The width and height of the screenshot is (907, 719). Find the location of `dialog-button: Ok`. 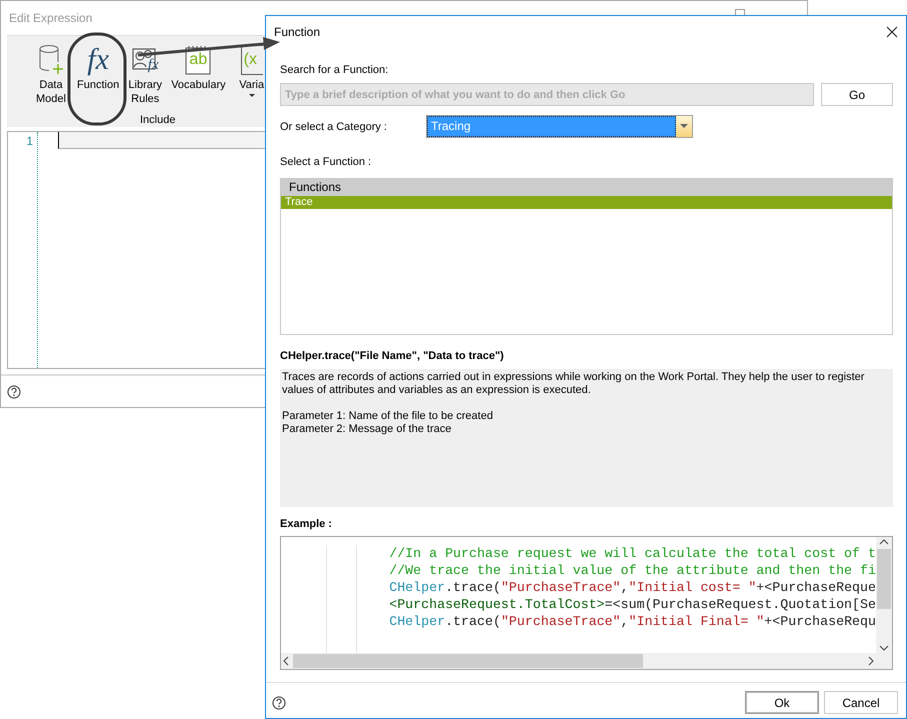

dialog-button: Ok is located at coordinates (782, 702).